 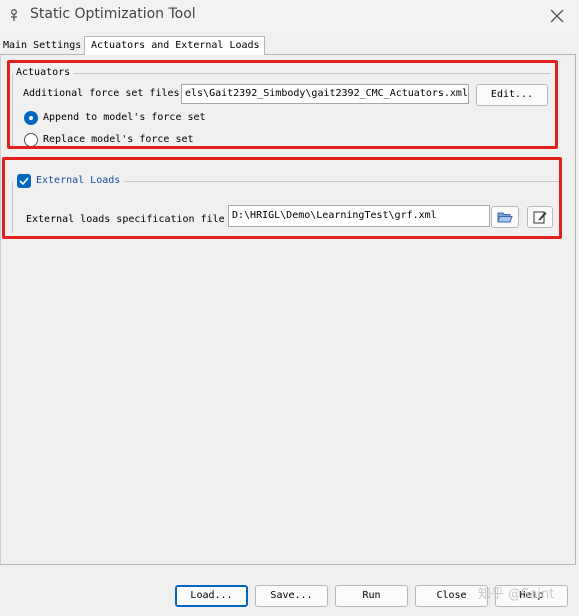 I want to click on app-icon, so click(x=14, y=15).